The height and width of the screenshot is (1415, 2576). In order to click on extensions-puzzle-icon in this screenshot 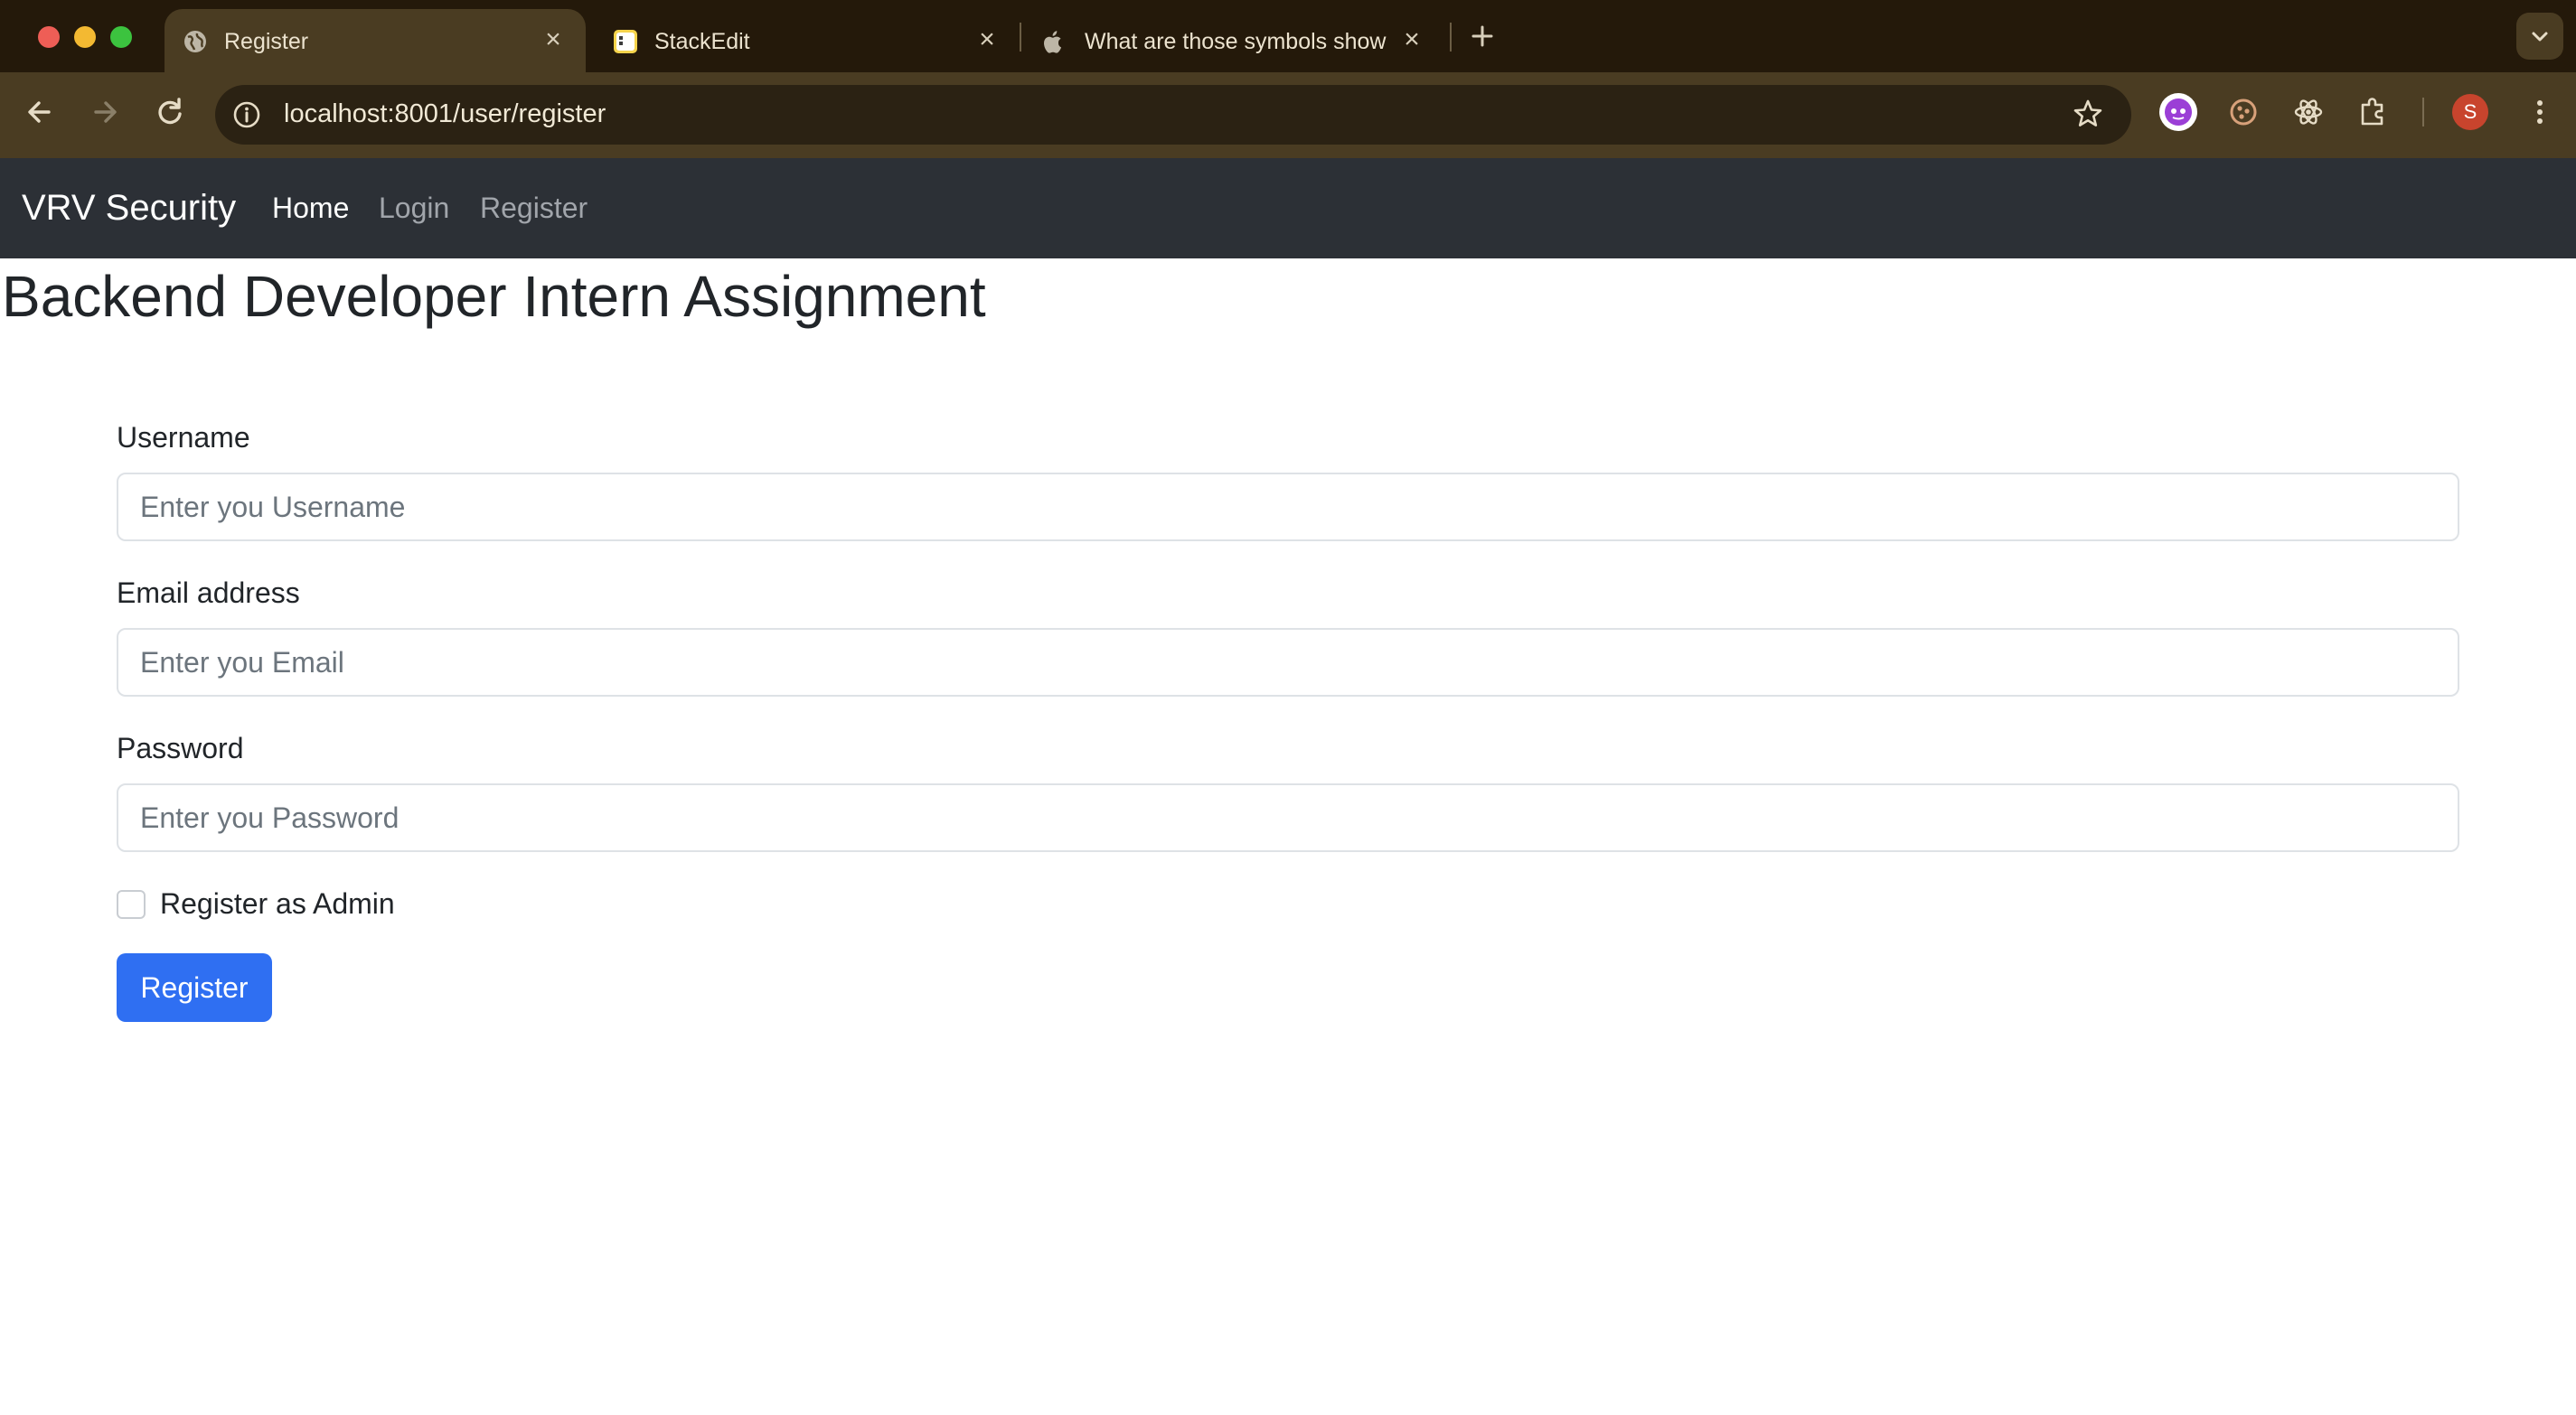, I will do `click(2373, 112)`.